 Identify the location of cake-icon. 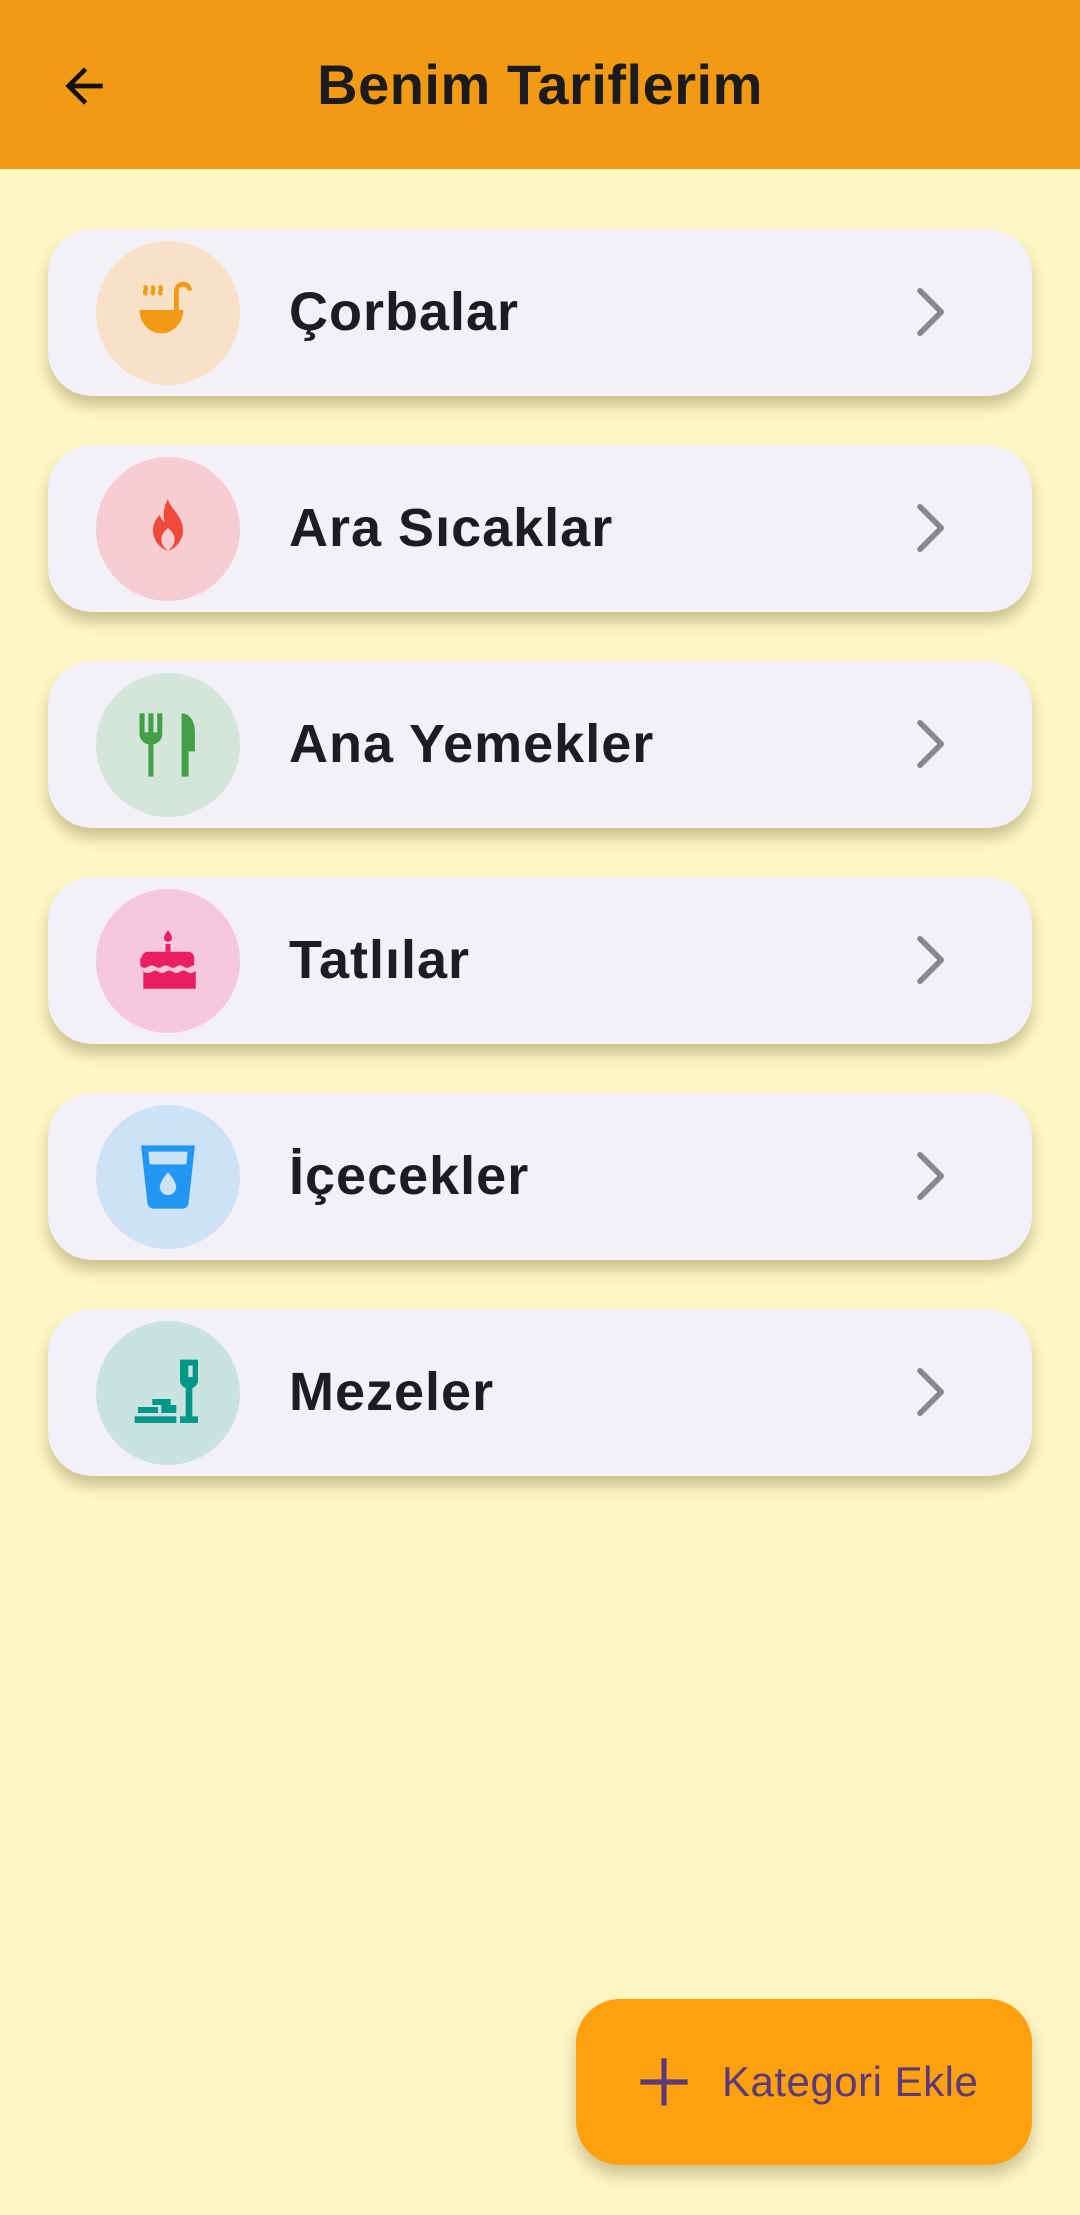
(168, 959).